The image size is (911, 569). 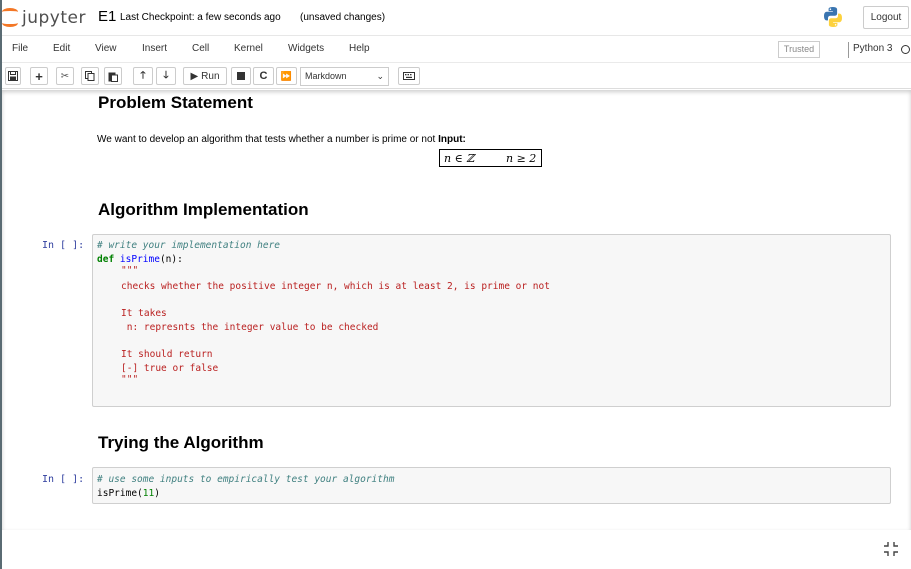 I want to click on code-line: It takes, so click(x=144, y=313).